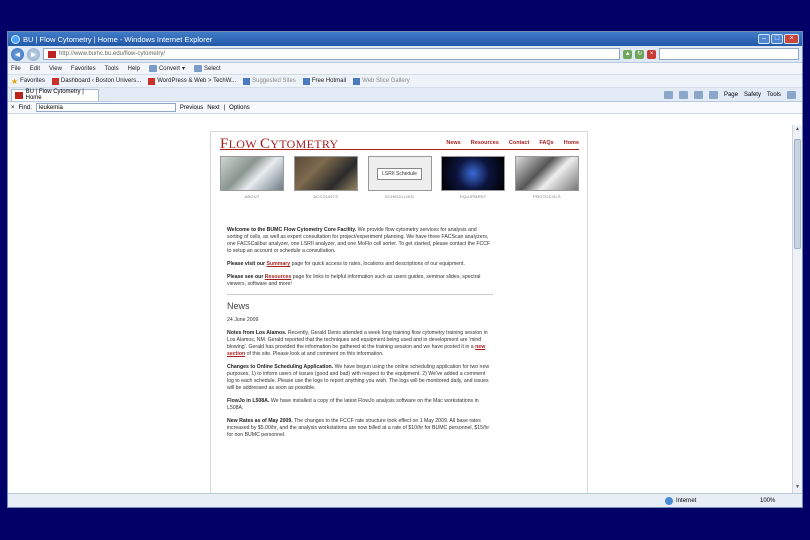 Image resolution: width=810 pixels, height=540 pixels. Describe the element at coordinates (713, 94) in the screenshot. I see `print-icon` at that location.